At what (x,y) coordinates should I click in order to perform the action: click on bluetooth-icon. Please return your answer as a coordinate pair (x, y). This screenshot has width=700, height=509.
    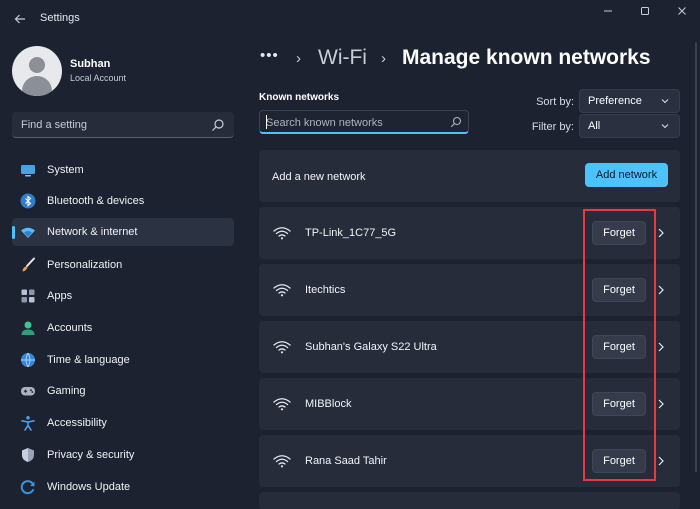
    Looking at the image, I should click on (28, 201).